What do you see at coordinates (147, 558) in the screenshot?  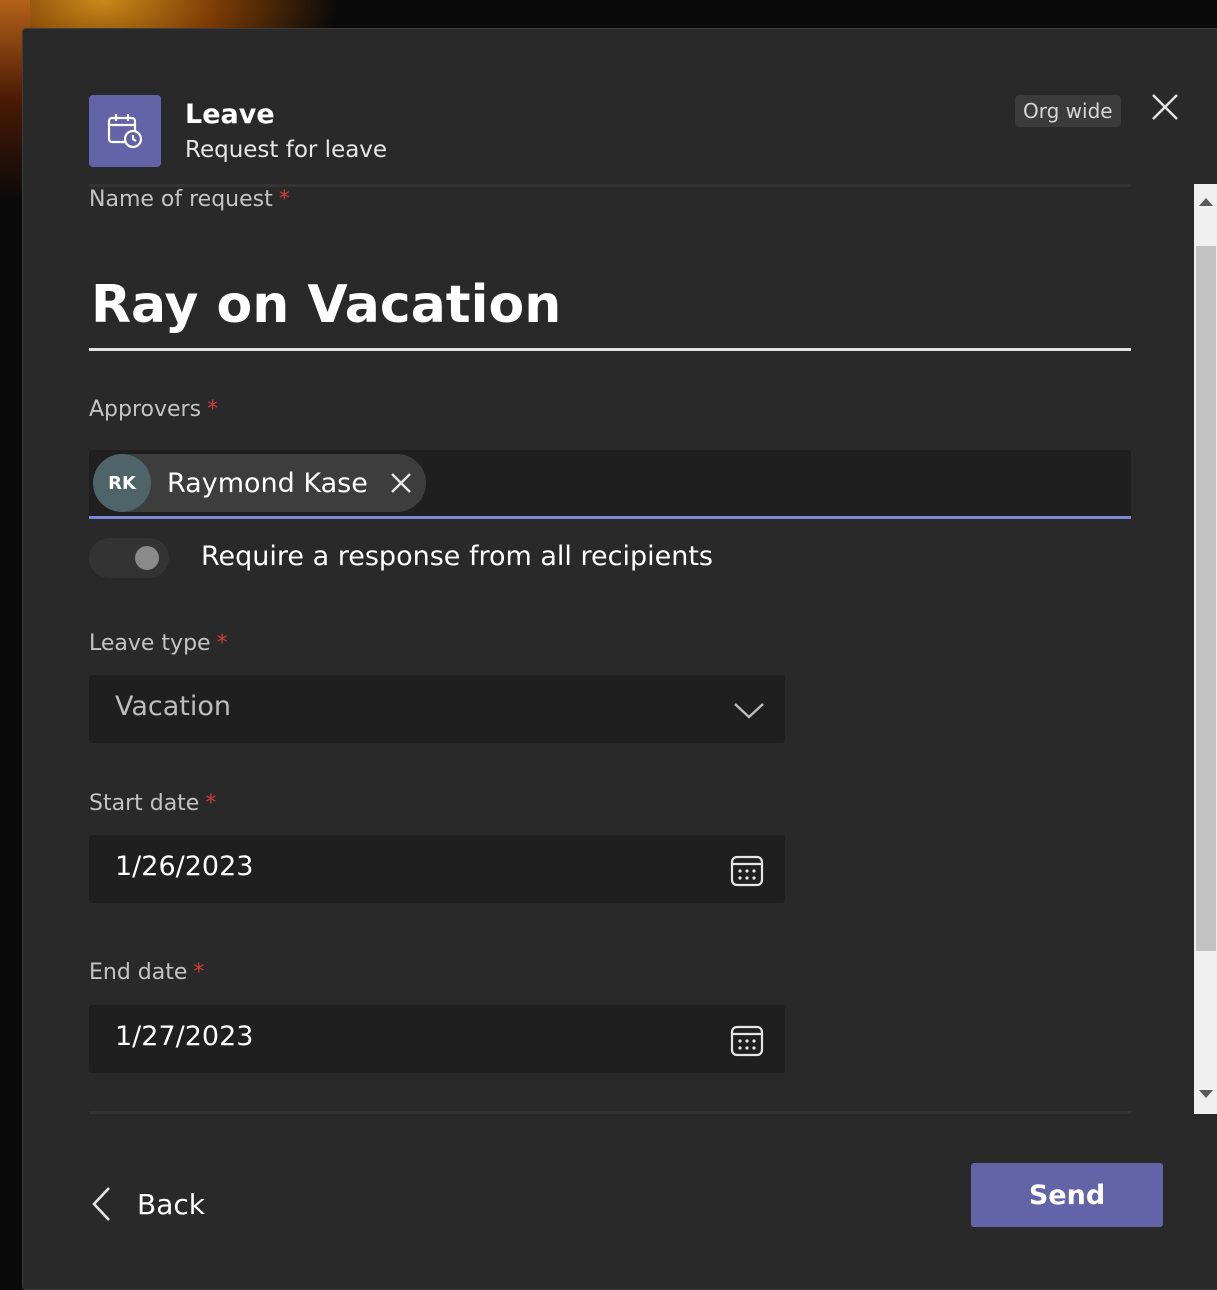 I see `toggle-knob` at bounding box center [147, 558].